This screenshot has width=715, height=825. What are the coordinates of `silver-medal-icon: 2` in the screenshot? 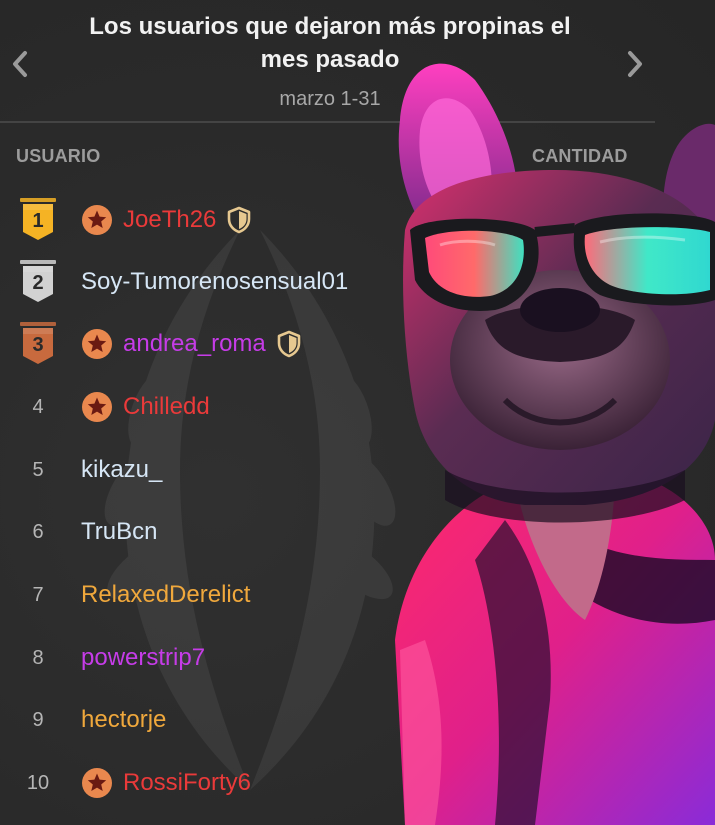 It's located at (38, 281).